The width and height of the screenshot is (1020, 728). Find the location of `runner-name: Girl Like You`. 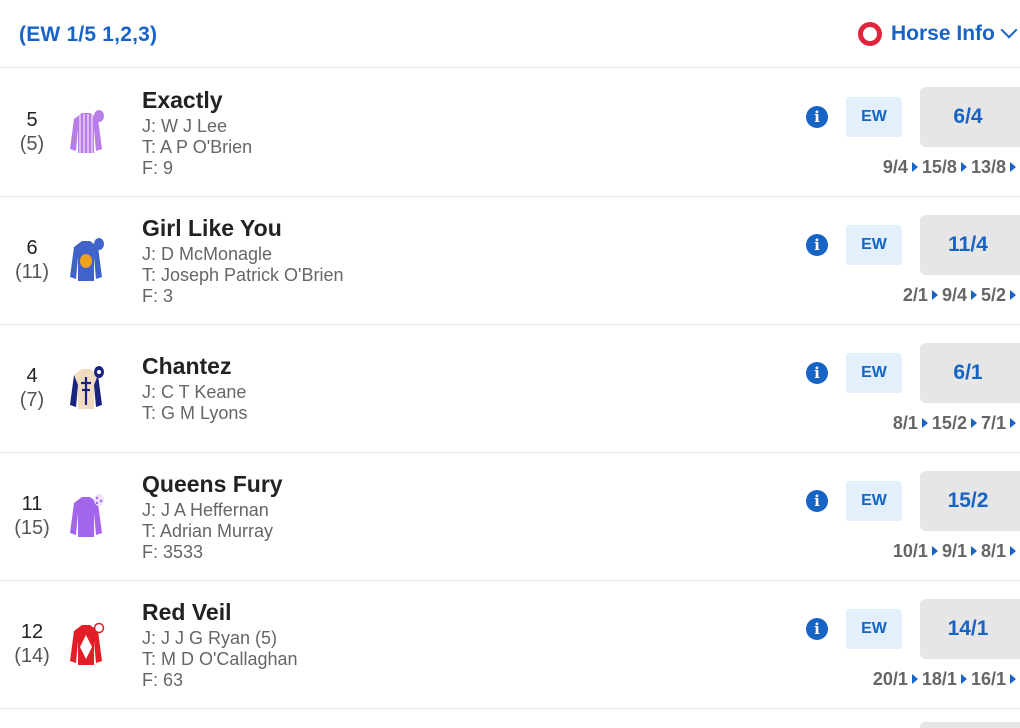

runner-name: Girl Like You is located at coordinates (212, 228).